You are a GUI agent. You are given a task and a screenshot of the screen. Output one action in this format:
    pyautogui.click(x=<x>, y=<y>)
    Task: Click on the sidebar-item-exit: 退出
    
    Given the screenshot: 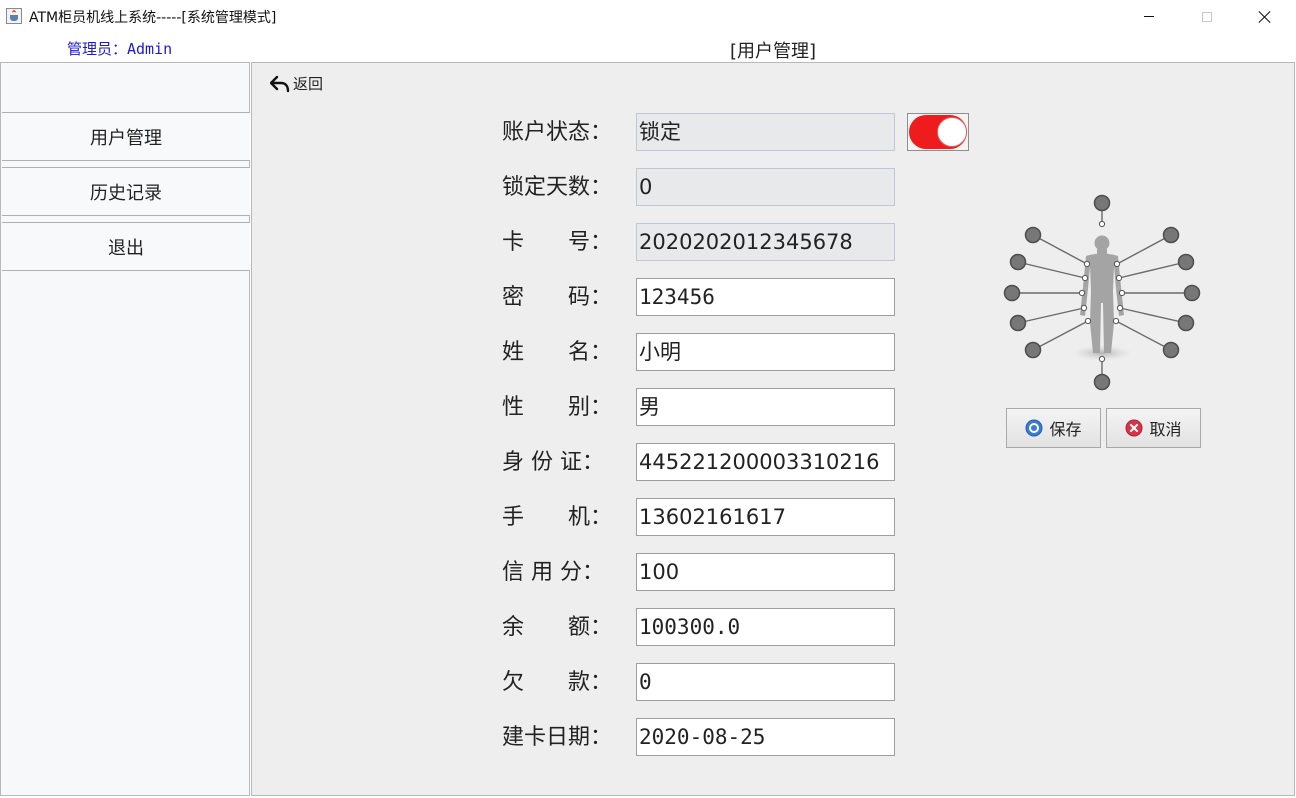 What is the action you would take?
    pyautogui.click(x=126, y=246)
    